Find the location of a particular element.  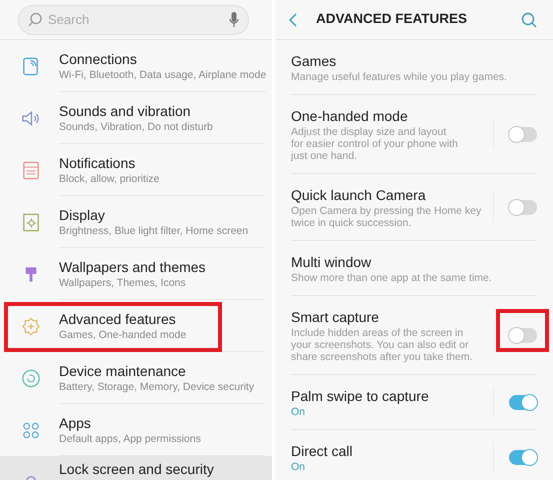

microphone-icon is located at coordinates (234, 20).